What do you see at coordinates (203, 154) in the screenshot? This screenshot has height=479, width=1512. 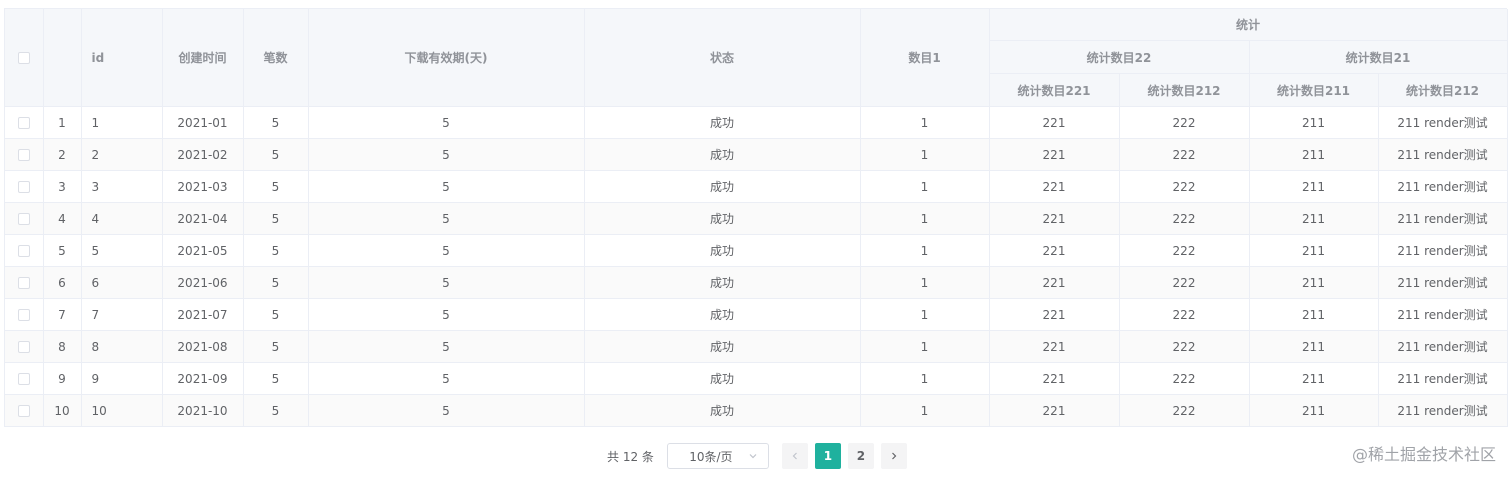 I see `cell-created: 2021-02` at bounding box center [203, 154].